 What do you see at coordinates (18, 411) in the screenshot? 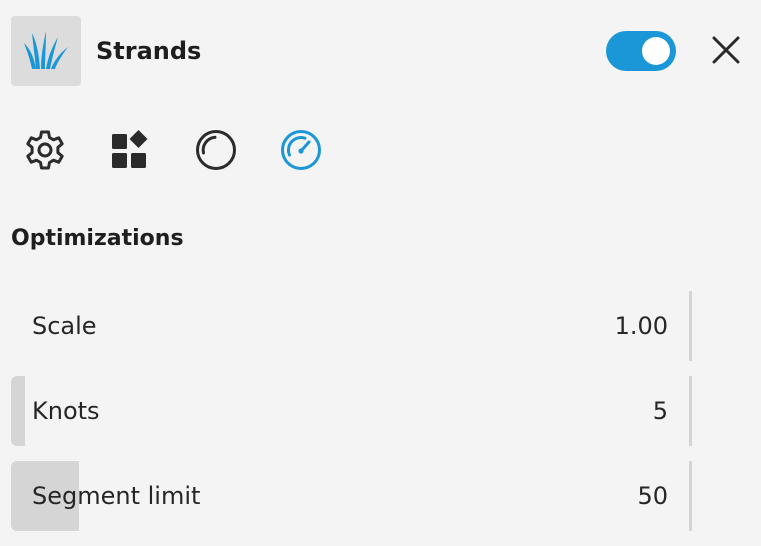
I see `slider-fill` at bounding box center [18, 411].